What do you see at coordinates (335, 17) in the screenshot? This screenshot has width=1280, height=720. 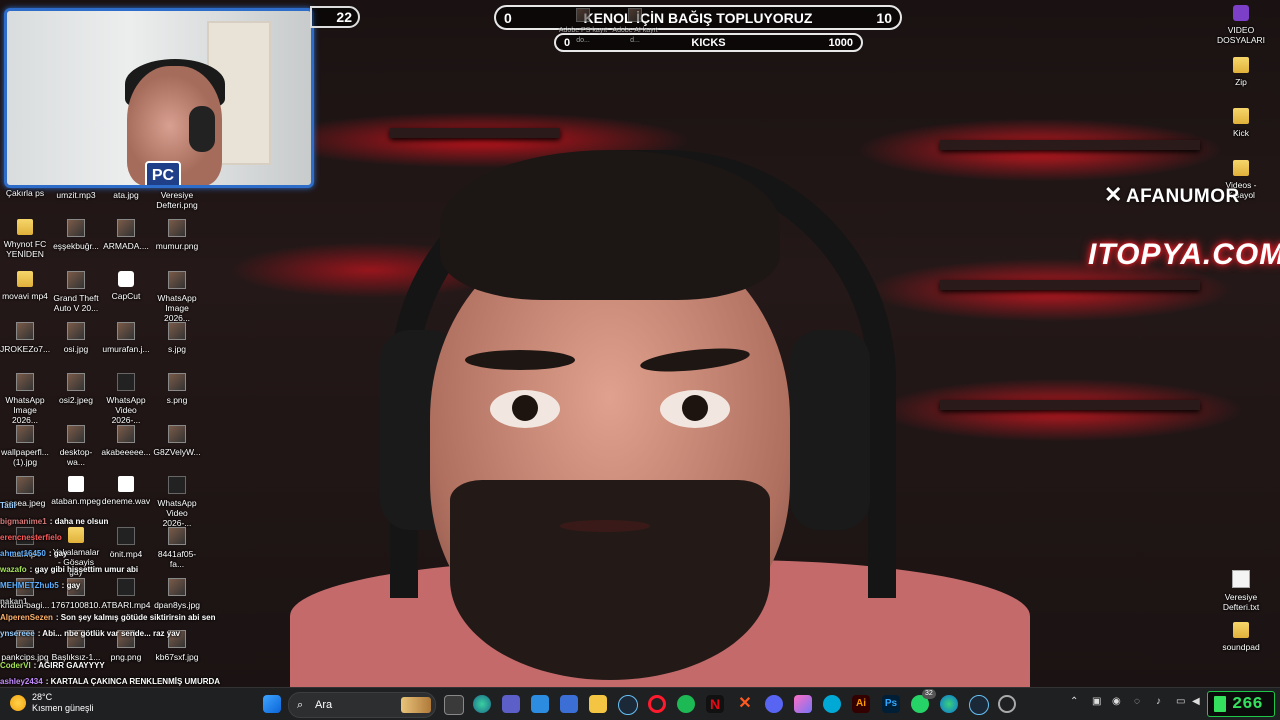 I see `counter-badge: 22` at bounding box center [335, 17].